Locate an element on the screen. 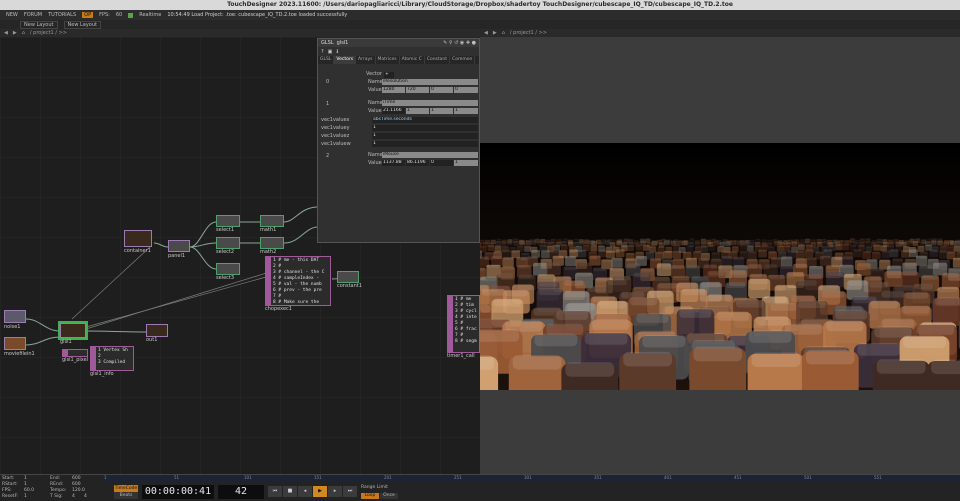 This screenshot has height=501, width=960. tab-arrays: Arrays is located at coordinates (366, 60).